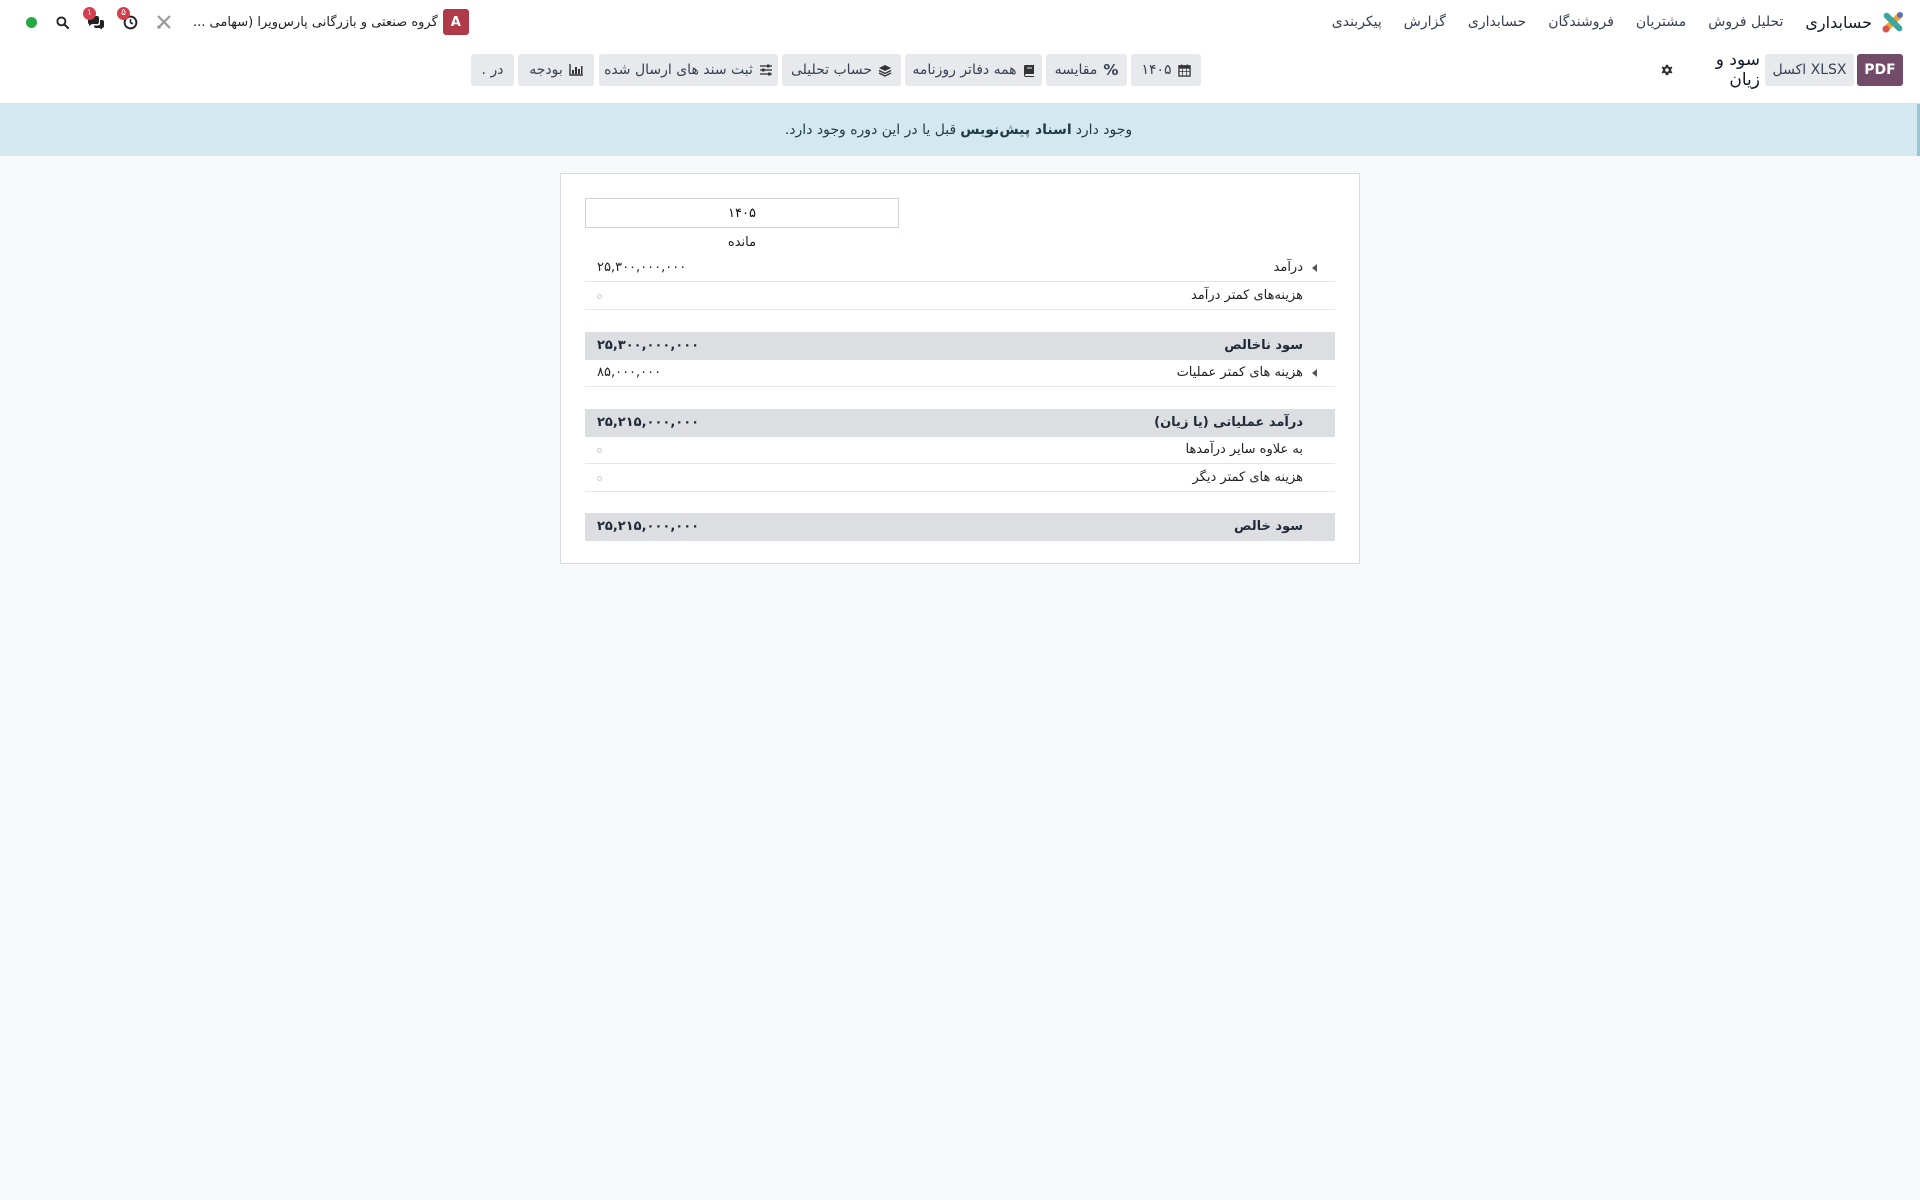  What do you see at coordinates (960, 478) in the screenshot?
I see `row-other-expenses: هزینه های کمتر دیگر` at bounding box center [960, 478].